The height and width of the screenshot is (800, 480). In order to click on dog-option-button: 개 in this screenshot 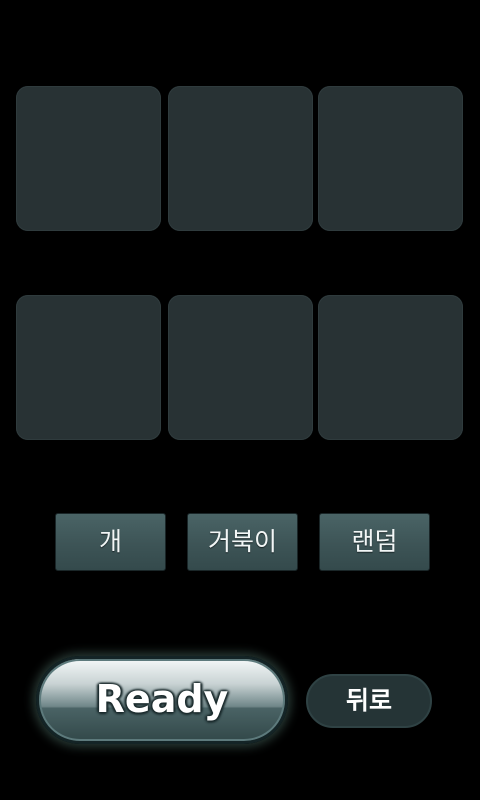, I will do `click(110, 542)`.